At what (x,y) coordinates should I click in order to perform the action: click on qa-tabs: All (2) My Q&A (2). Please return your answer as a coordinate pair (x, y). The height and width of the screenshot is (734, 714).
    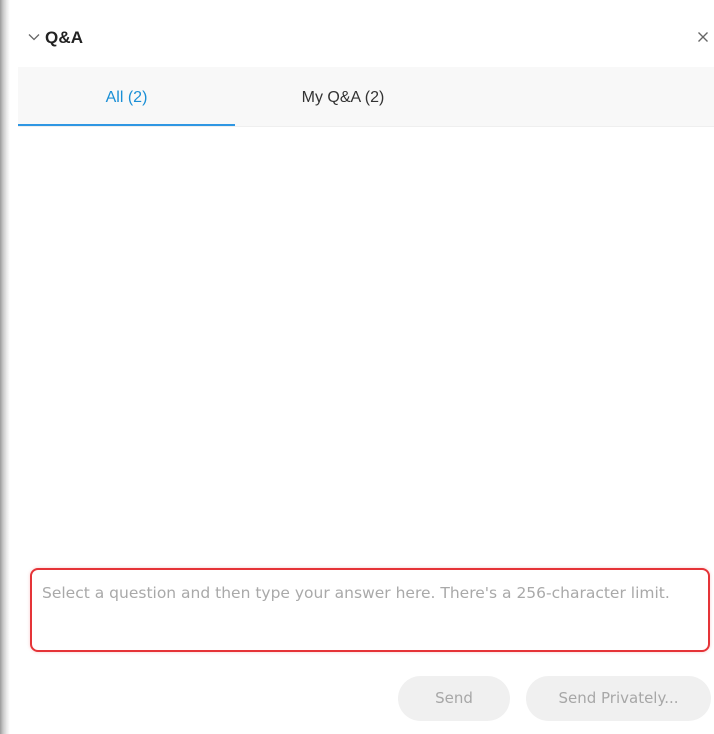
    Looking at the image, I should click on (366, 97).